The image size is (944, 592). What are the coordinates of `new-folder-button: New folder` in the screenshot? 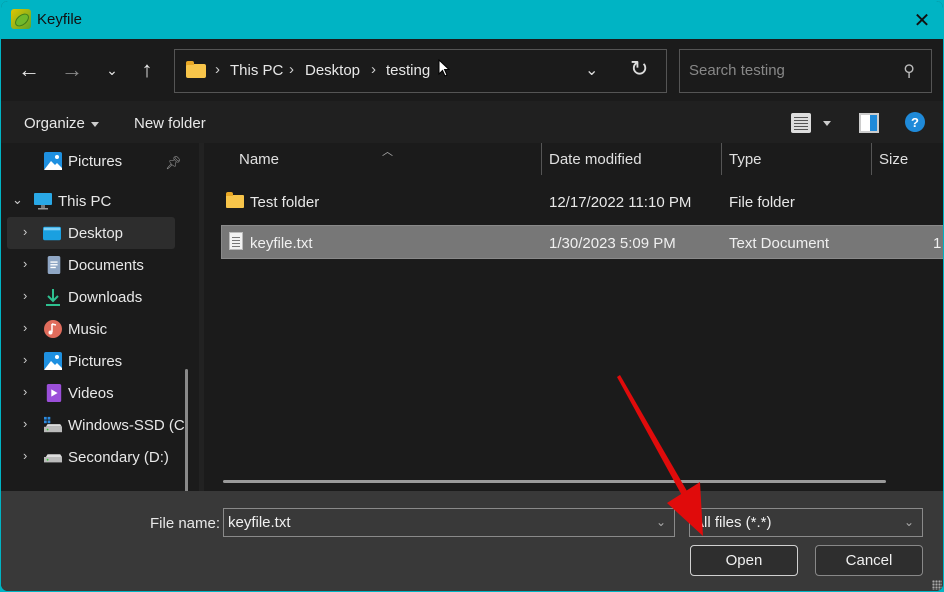 It's located at (170, 123).